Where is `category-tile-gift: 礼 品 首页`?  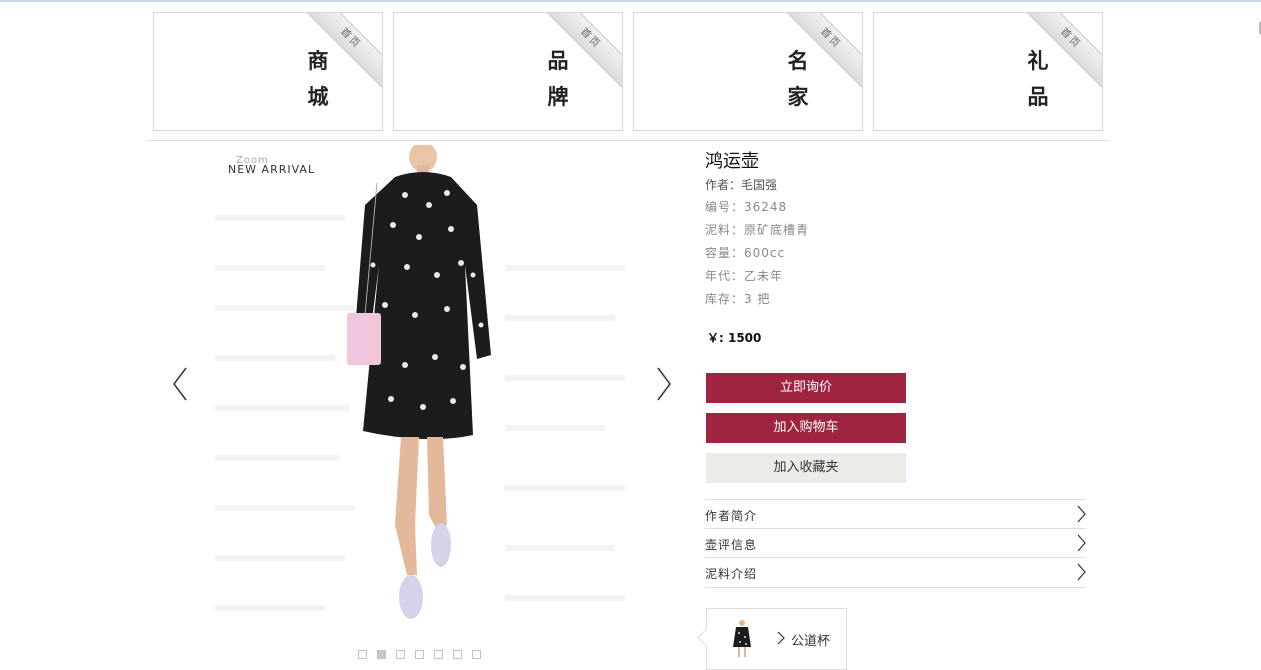
category-tile-gift: 礼 品 首页 is located at coordinates (988, 71).